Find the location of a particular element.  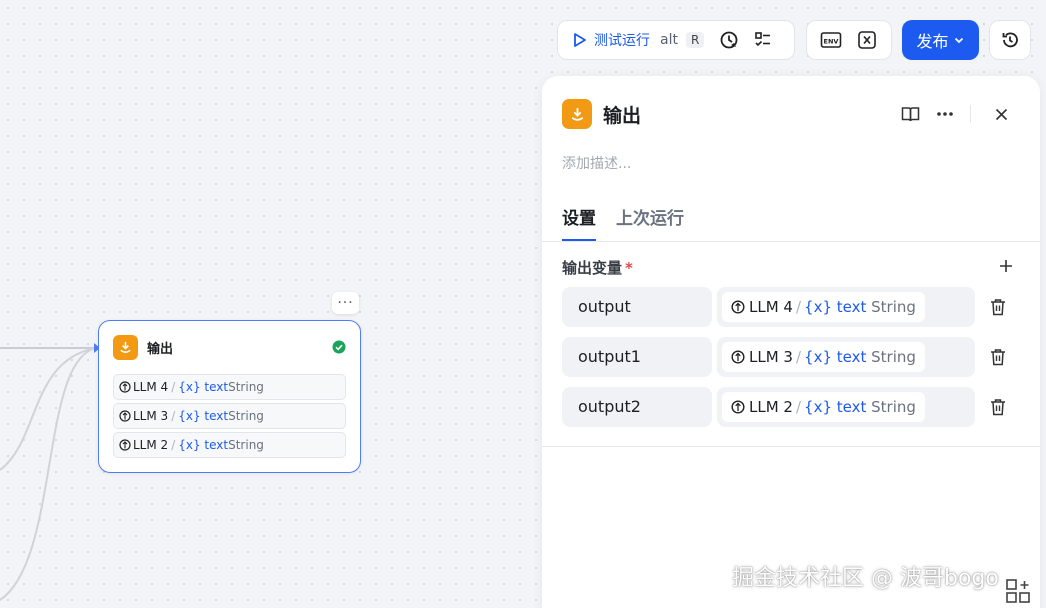

panel-title: 输出 is located at coordinates (622, 114).